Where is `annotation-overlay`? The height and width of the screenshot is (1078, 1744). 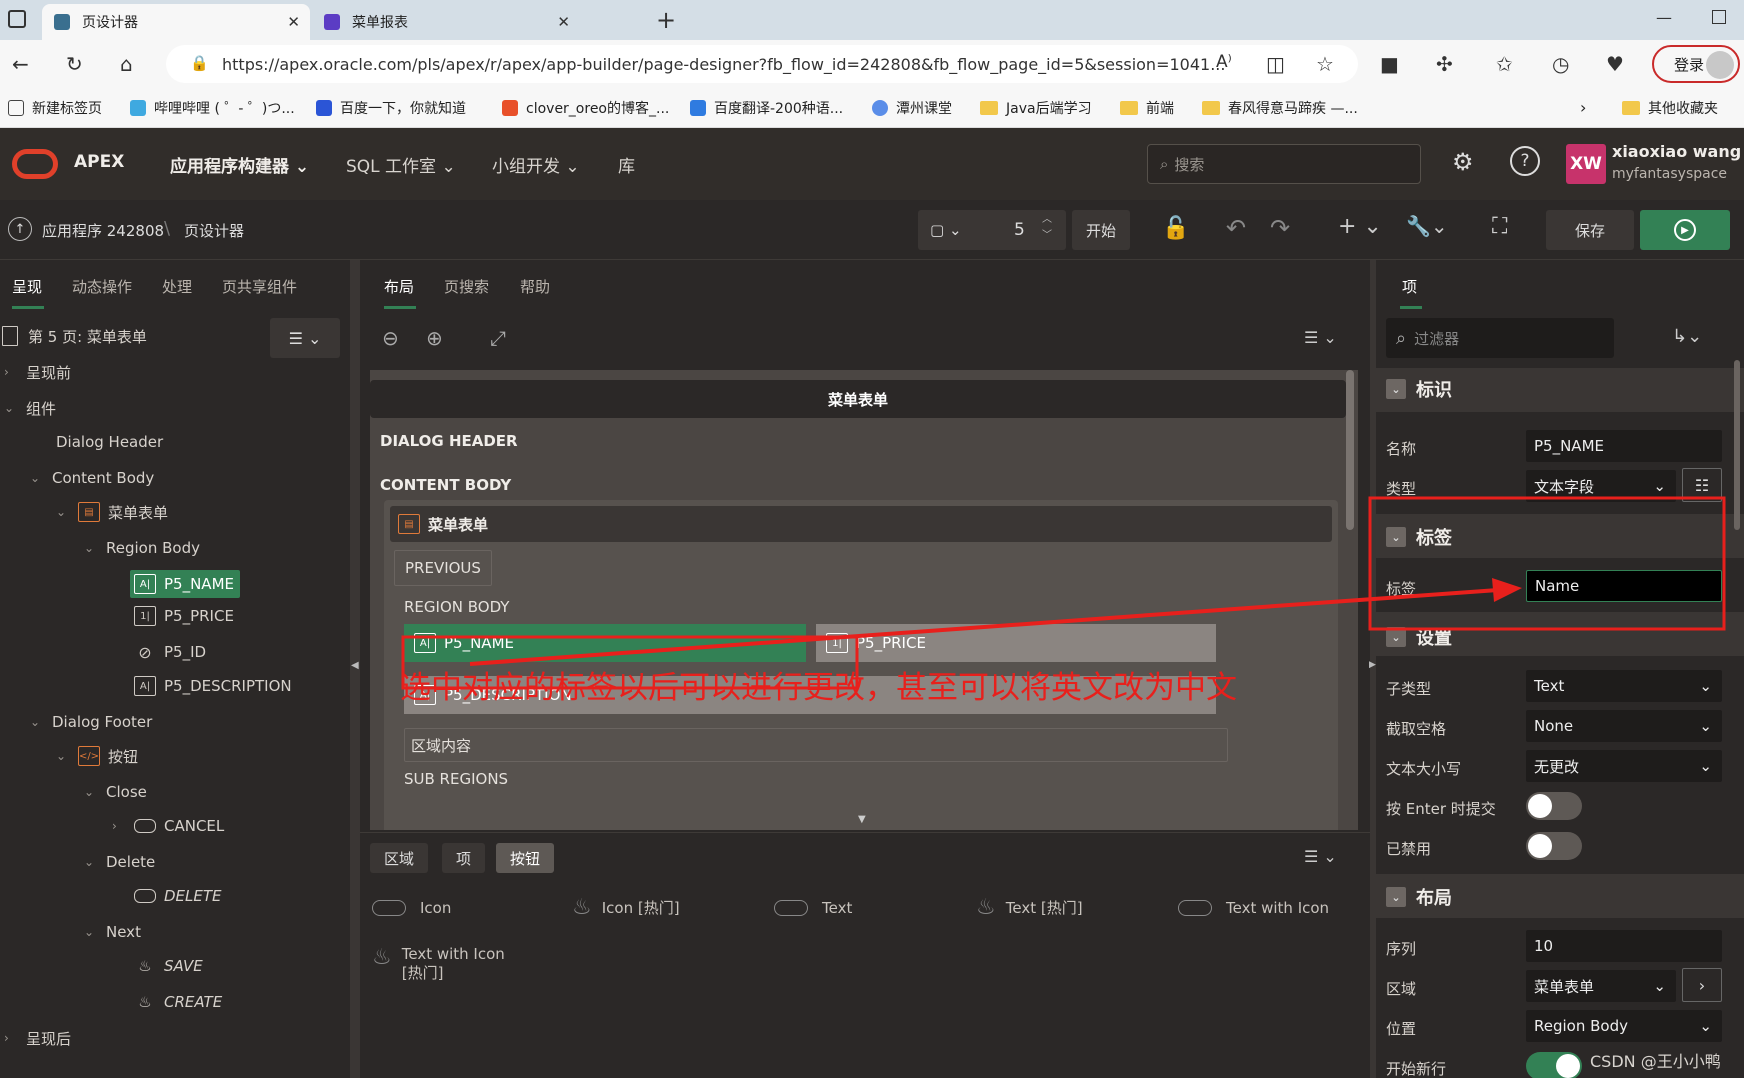
annotation-overlay is located at coordinates (1063, 593).